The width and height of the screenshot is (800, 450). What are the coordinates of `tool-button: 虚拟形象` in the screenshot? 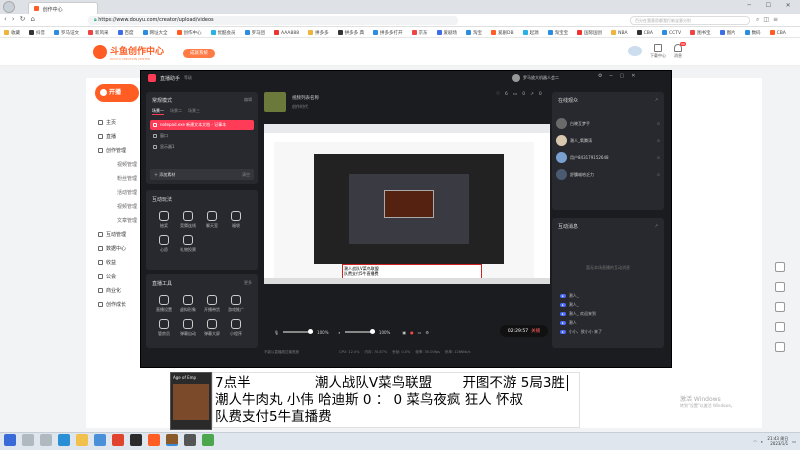 It's located at (188, 304).